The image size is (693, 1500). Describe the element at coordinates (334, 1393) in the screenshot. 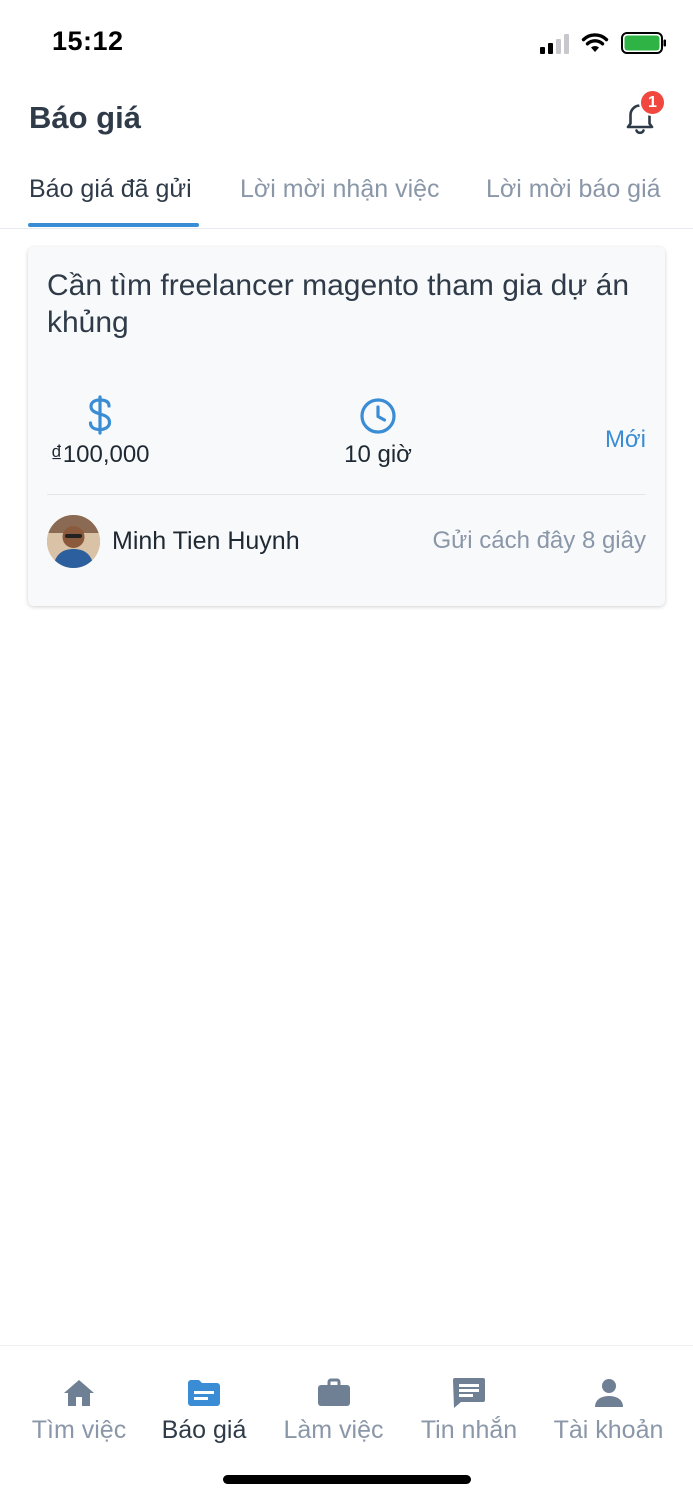

I see `briefcase-icon` at that location.